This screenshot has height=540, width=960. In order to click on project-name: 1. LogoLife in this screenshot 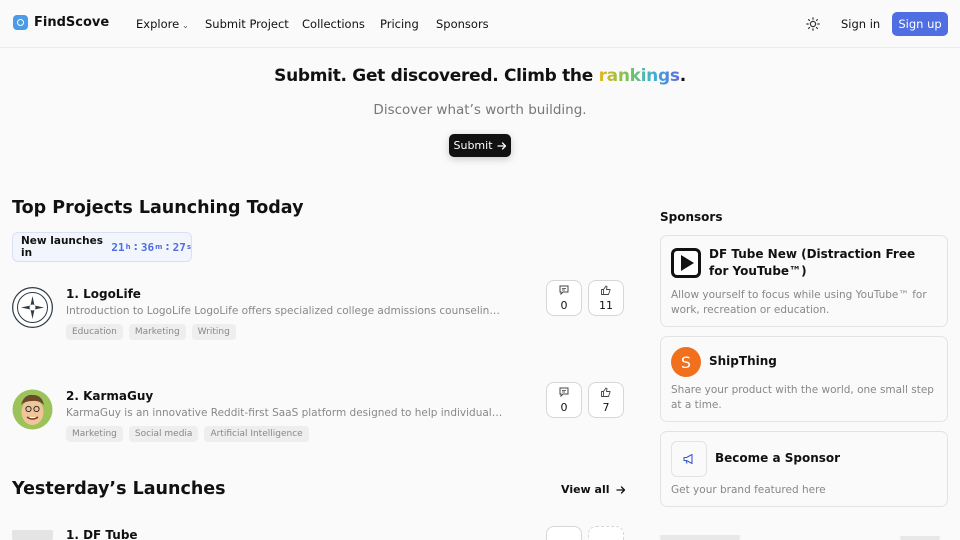, I will do `click(103, 294)`.